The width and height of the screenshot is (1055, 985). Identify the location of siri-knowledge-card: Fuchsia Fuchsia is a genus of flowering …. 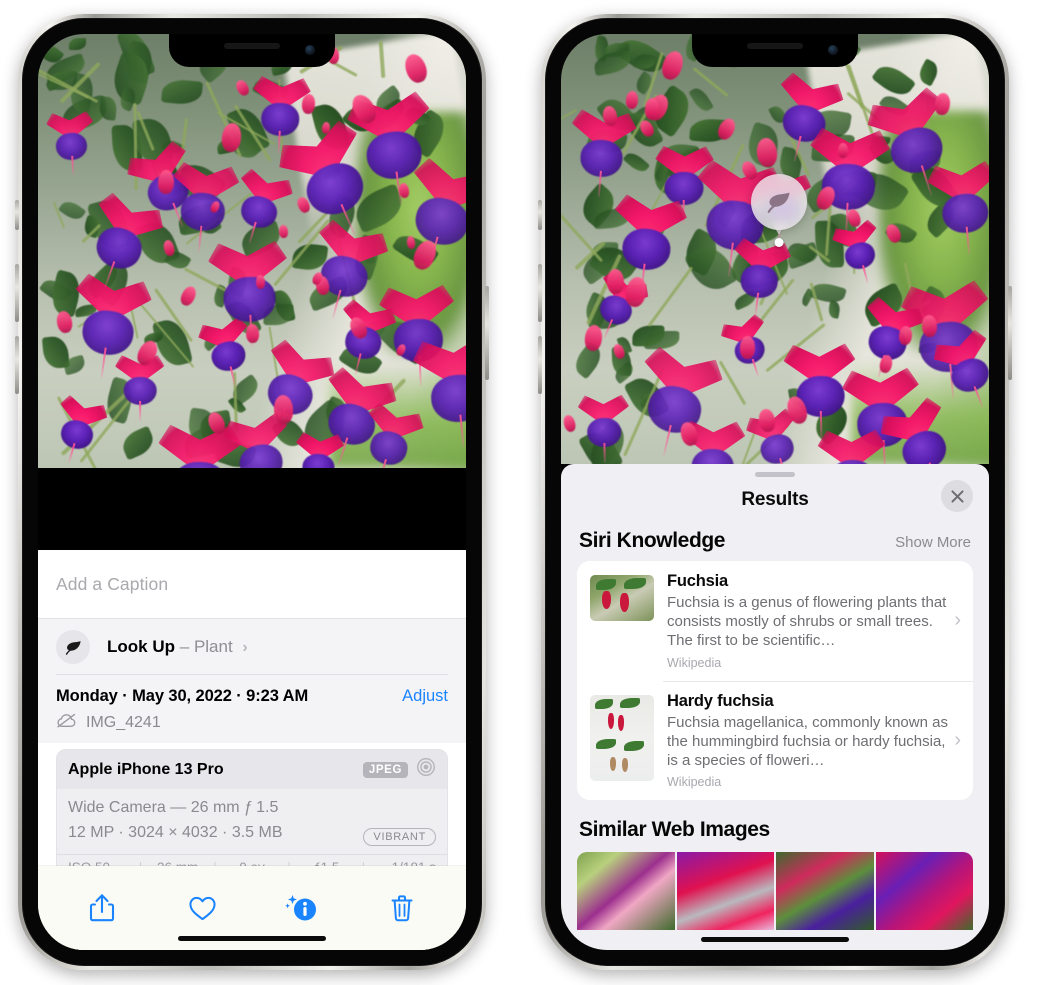
(775, 681).